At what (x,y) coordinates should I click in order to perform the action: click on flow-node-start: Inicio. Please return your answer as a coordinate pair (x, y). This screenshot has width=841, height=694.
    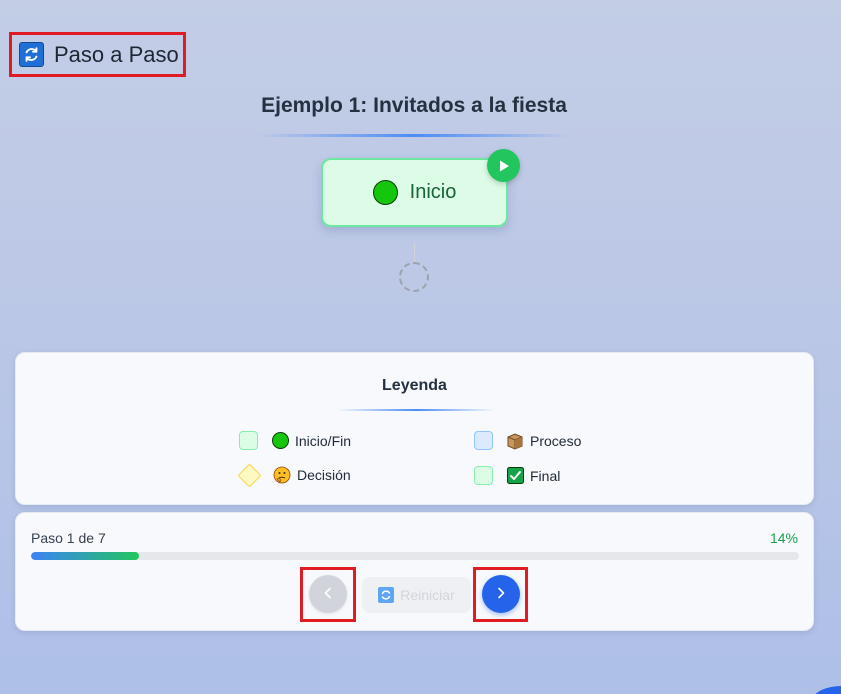
    Looking at the image, I should click on (414, 192).